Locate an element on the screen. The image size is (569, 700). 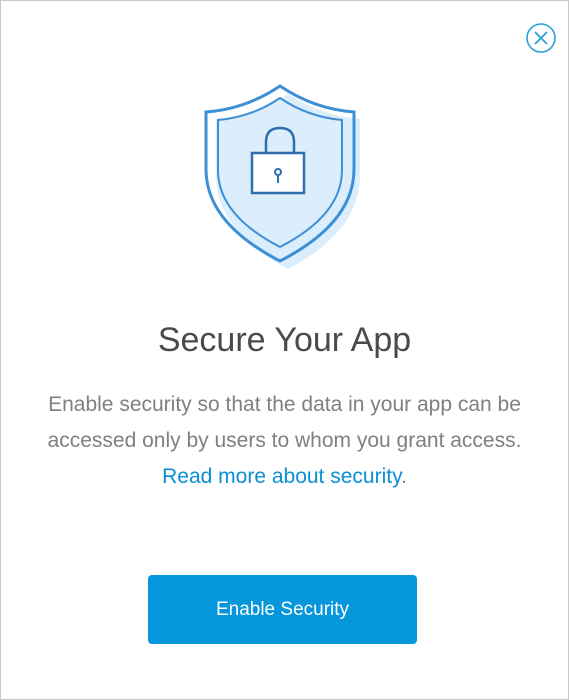
read-more-link: Read more about security is located at coordinates (281, 476).